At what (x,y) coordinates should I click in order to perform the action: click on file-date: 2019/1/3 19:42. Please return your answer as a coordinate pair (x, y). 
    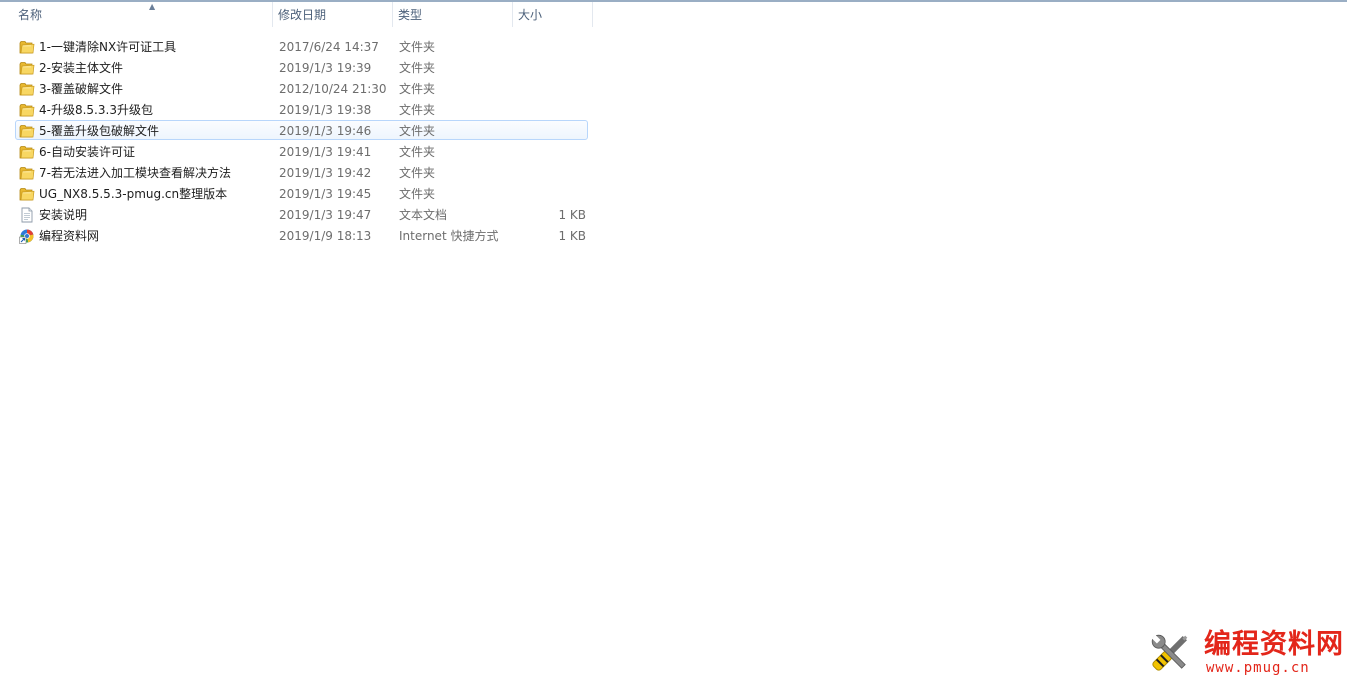
    Looking at the image, I should click on (325, 173).